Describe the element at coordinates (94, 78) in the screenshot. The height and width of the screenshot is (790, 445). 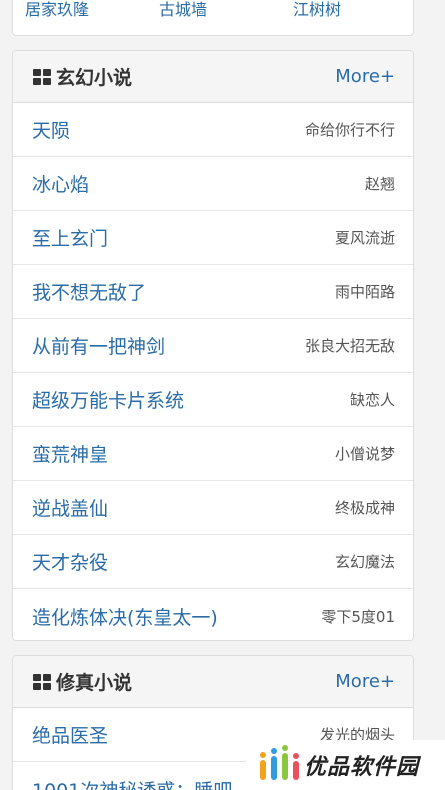
I see `section-title: 玄幻小说` at that location.